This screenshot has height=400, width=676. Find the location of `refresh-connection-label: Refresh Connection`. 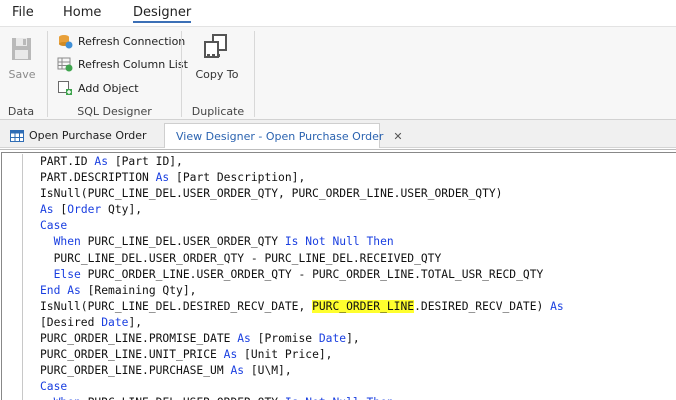

refresh-connection-label: Refresh Connection is located at coordinates (132, 41).